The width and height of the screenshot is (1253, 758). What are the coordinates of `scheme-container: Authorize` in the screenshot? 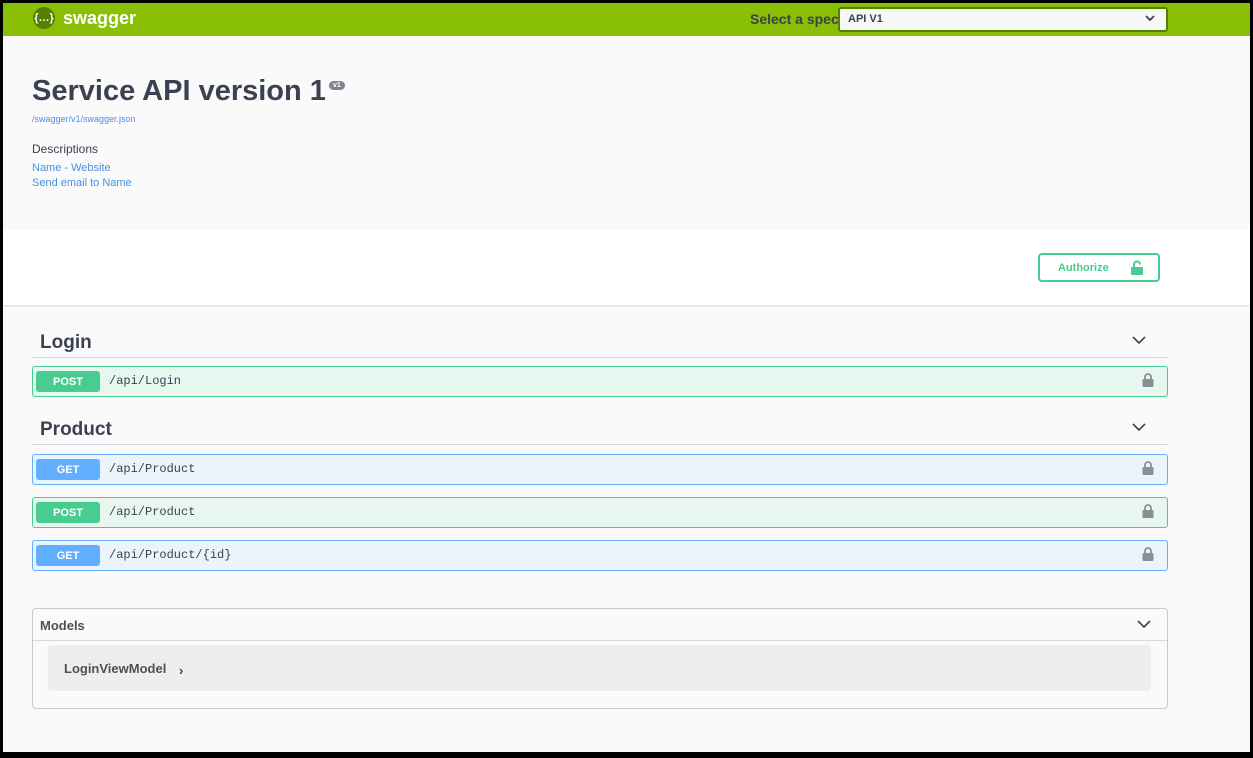 It's located at (626, 267).